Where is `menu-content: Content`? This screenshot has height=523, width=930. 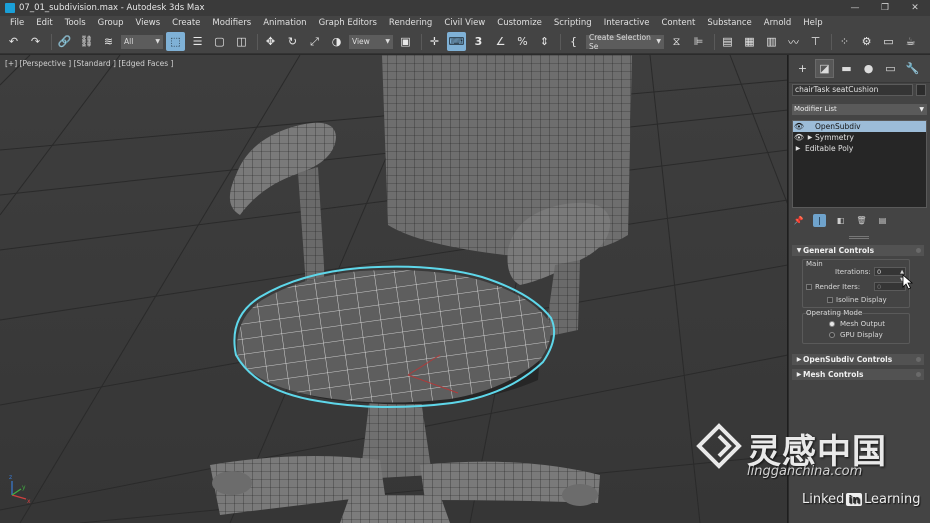 menu-content: Content is located at coordinates (679, 23).